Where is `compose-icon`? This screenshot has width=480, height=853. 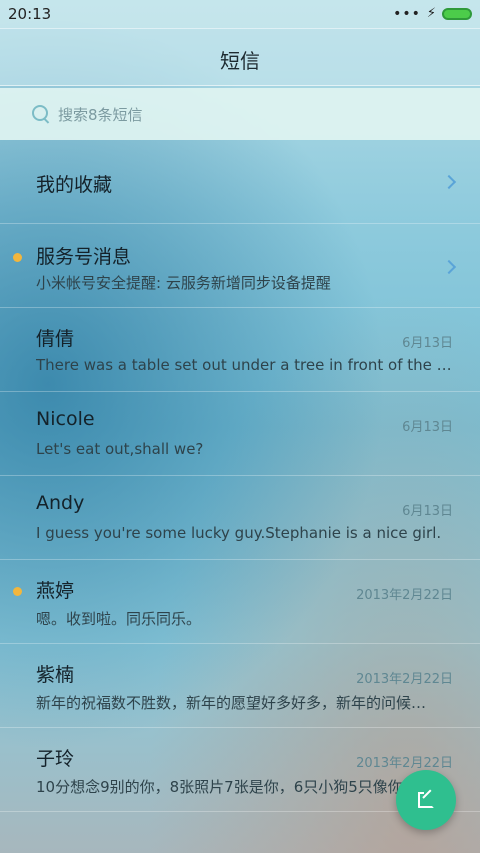 compose-icon is located at coordinates (426, 800).